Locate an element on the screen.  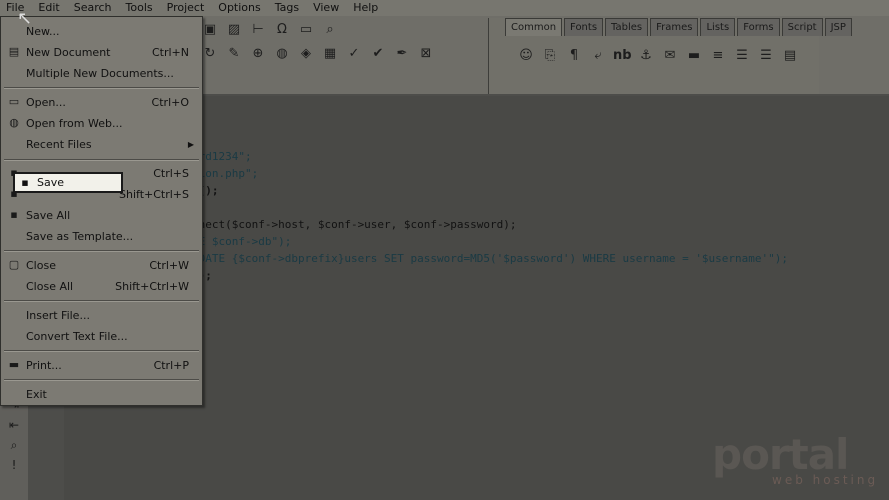
tab-script: Script is located at coordinates (802, 27).